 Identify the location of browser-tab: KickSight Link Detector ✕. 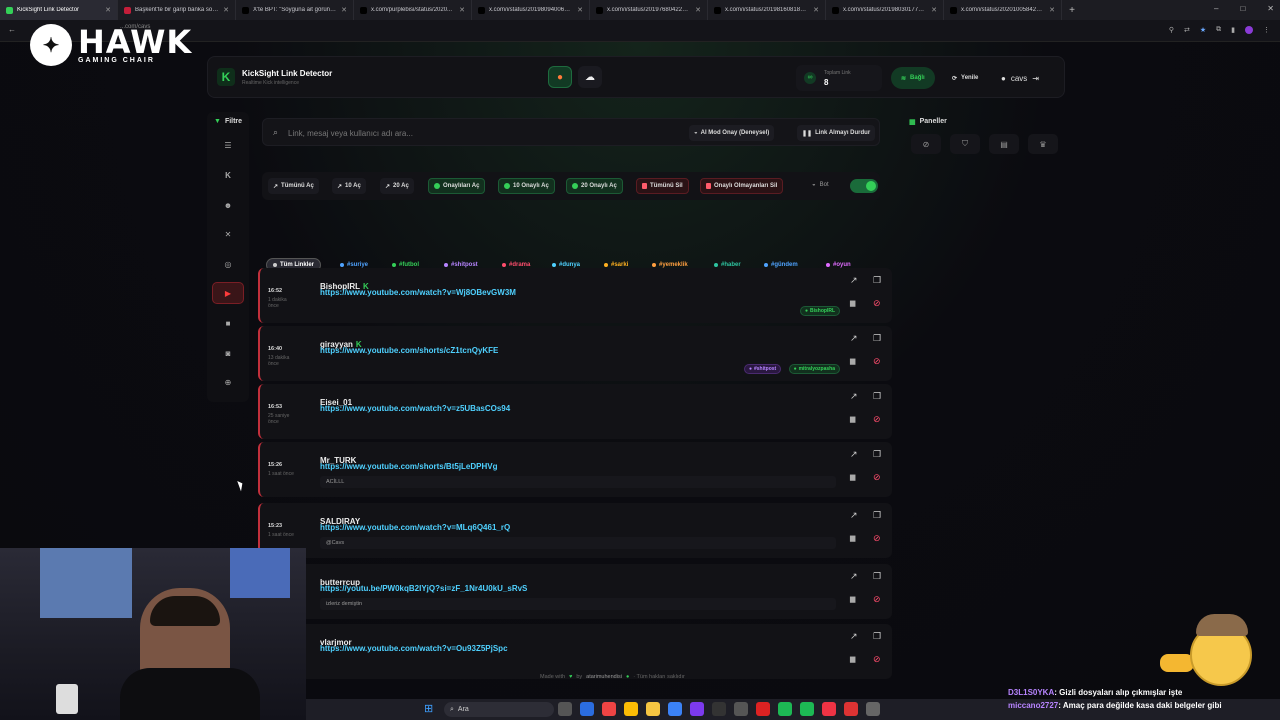
(59, 10).